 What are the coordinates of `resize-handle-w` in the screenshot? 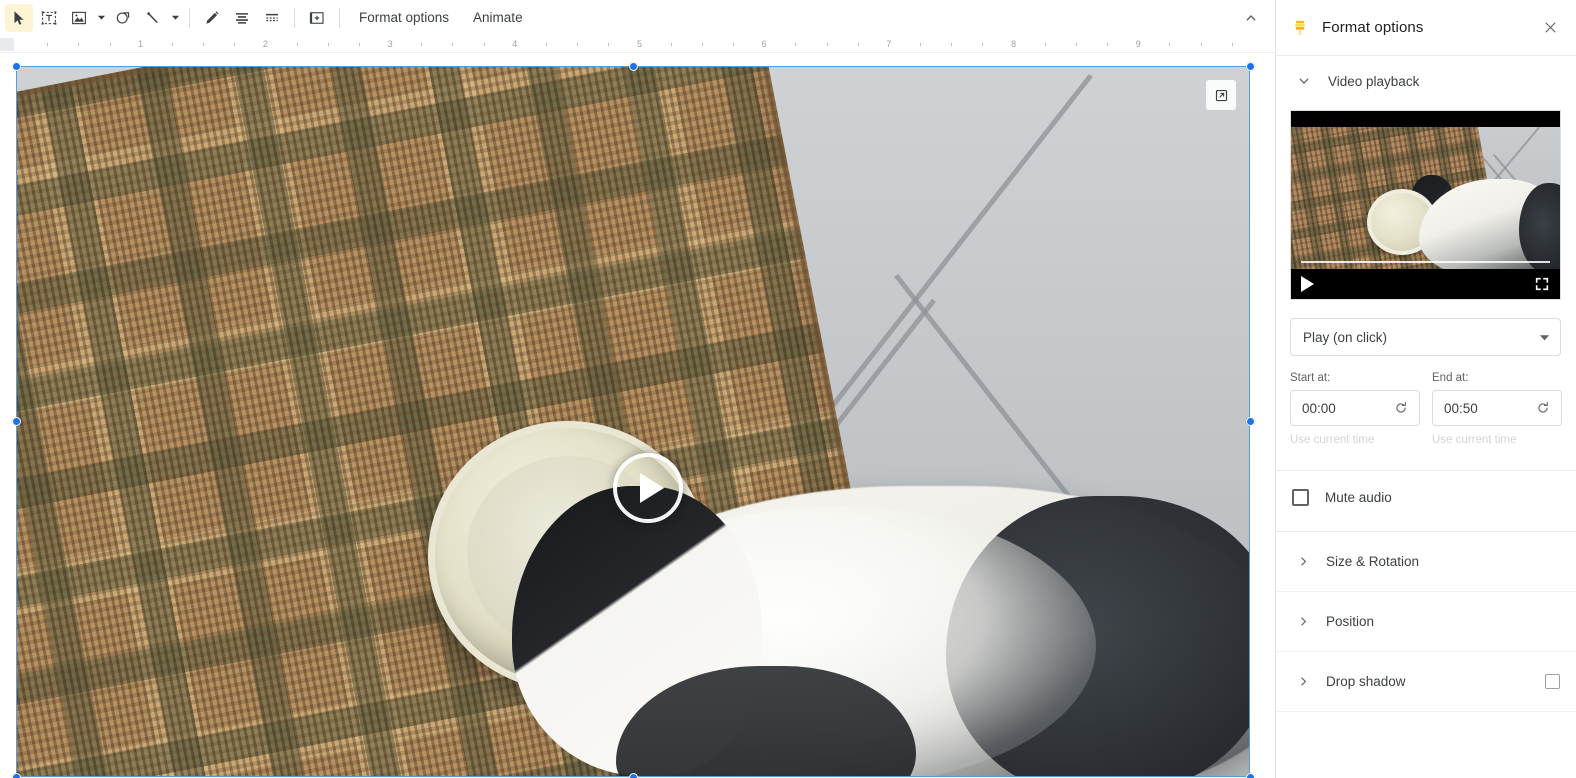 It's located at (16, 421).